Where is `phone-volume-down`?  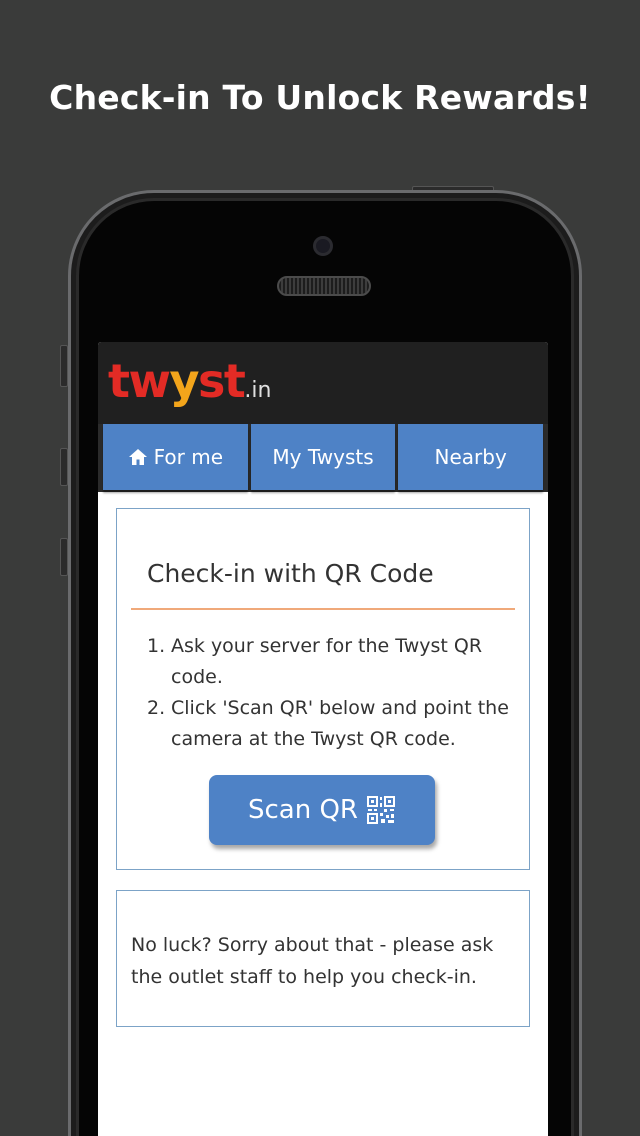 phone-volume-down is located at coordinates (64, 557).